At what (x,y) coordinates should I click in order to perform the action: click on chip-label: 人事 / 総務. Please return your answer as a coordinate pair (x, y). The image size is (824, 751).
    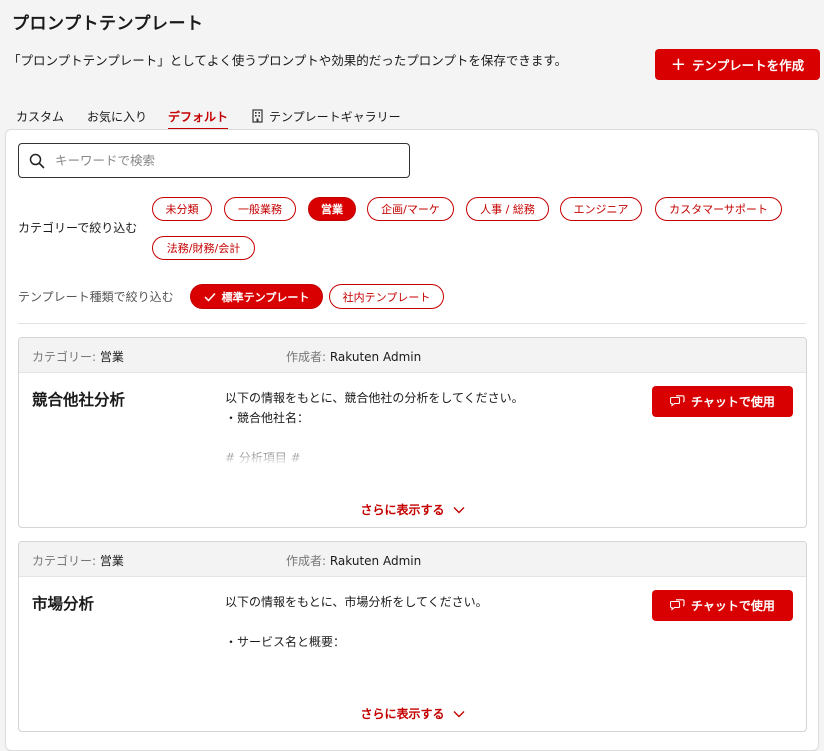
    Looking at the image, I should click on (507, 209).